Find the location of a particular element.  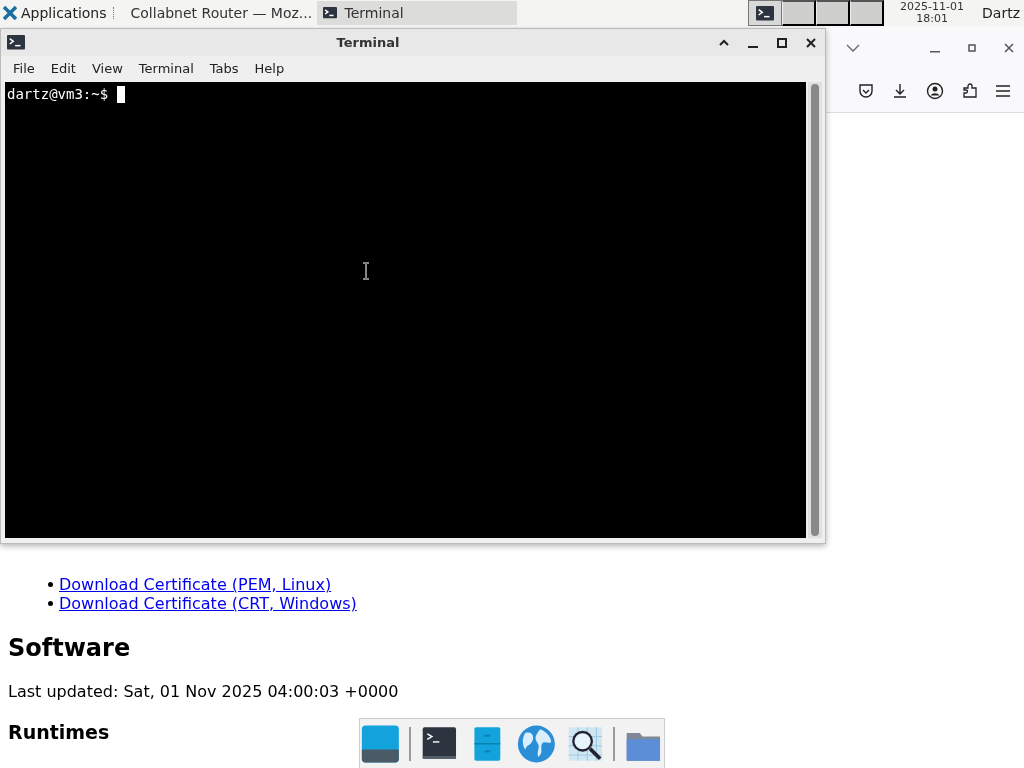

pocket-icon is located at coordinates (866, 91).